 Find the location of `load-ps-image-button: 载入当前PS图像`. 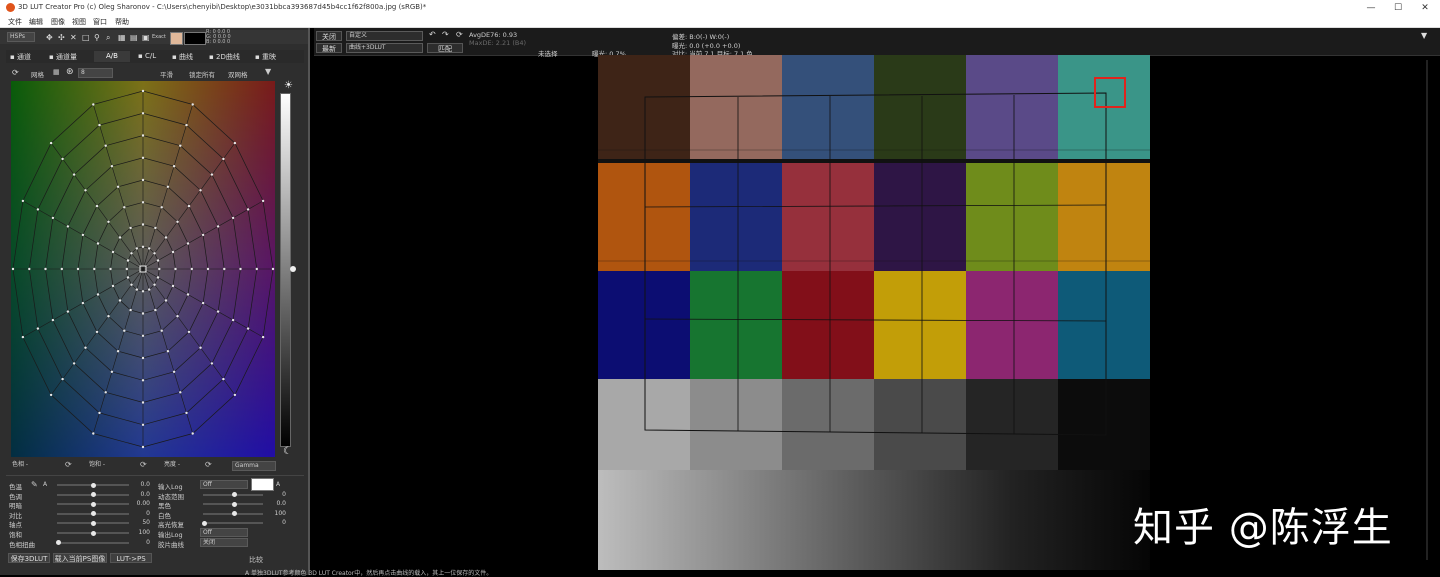

load-ps-image-button: 载入当前PS图像 is located at coordinates (80, 558).